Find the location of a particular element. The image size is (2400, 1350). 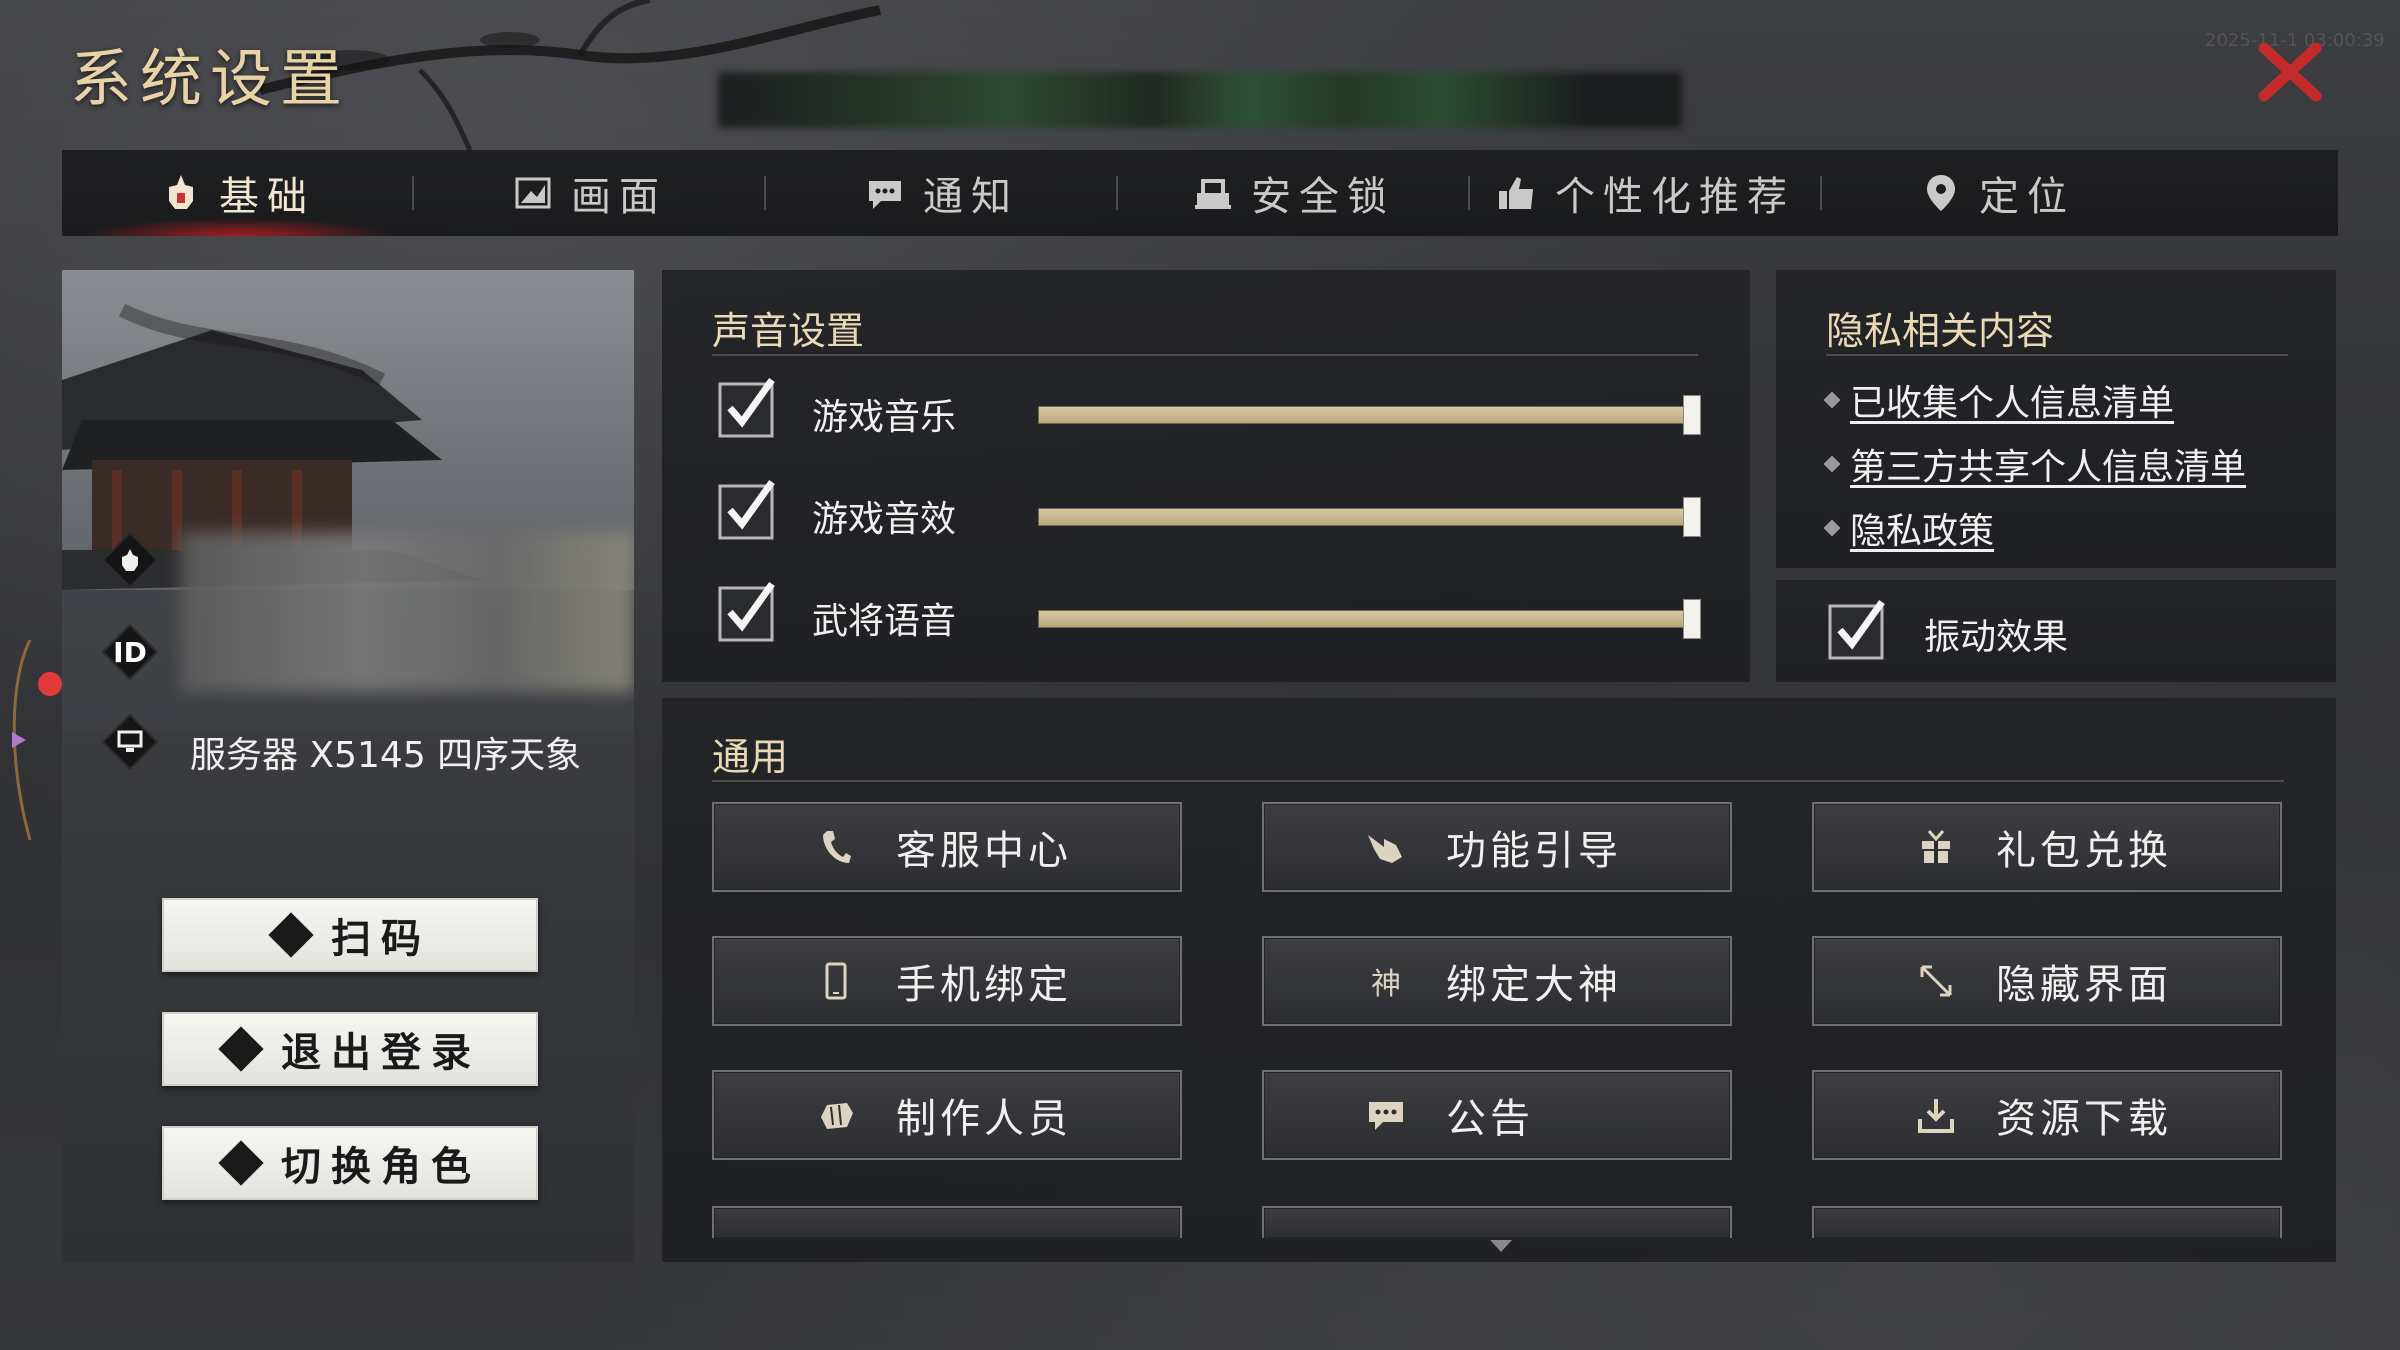

customer-service-button: 客服中心 is located at coordinates (947, 847).